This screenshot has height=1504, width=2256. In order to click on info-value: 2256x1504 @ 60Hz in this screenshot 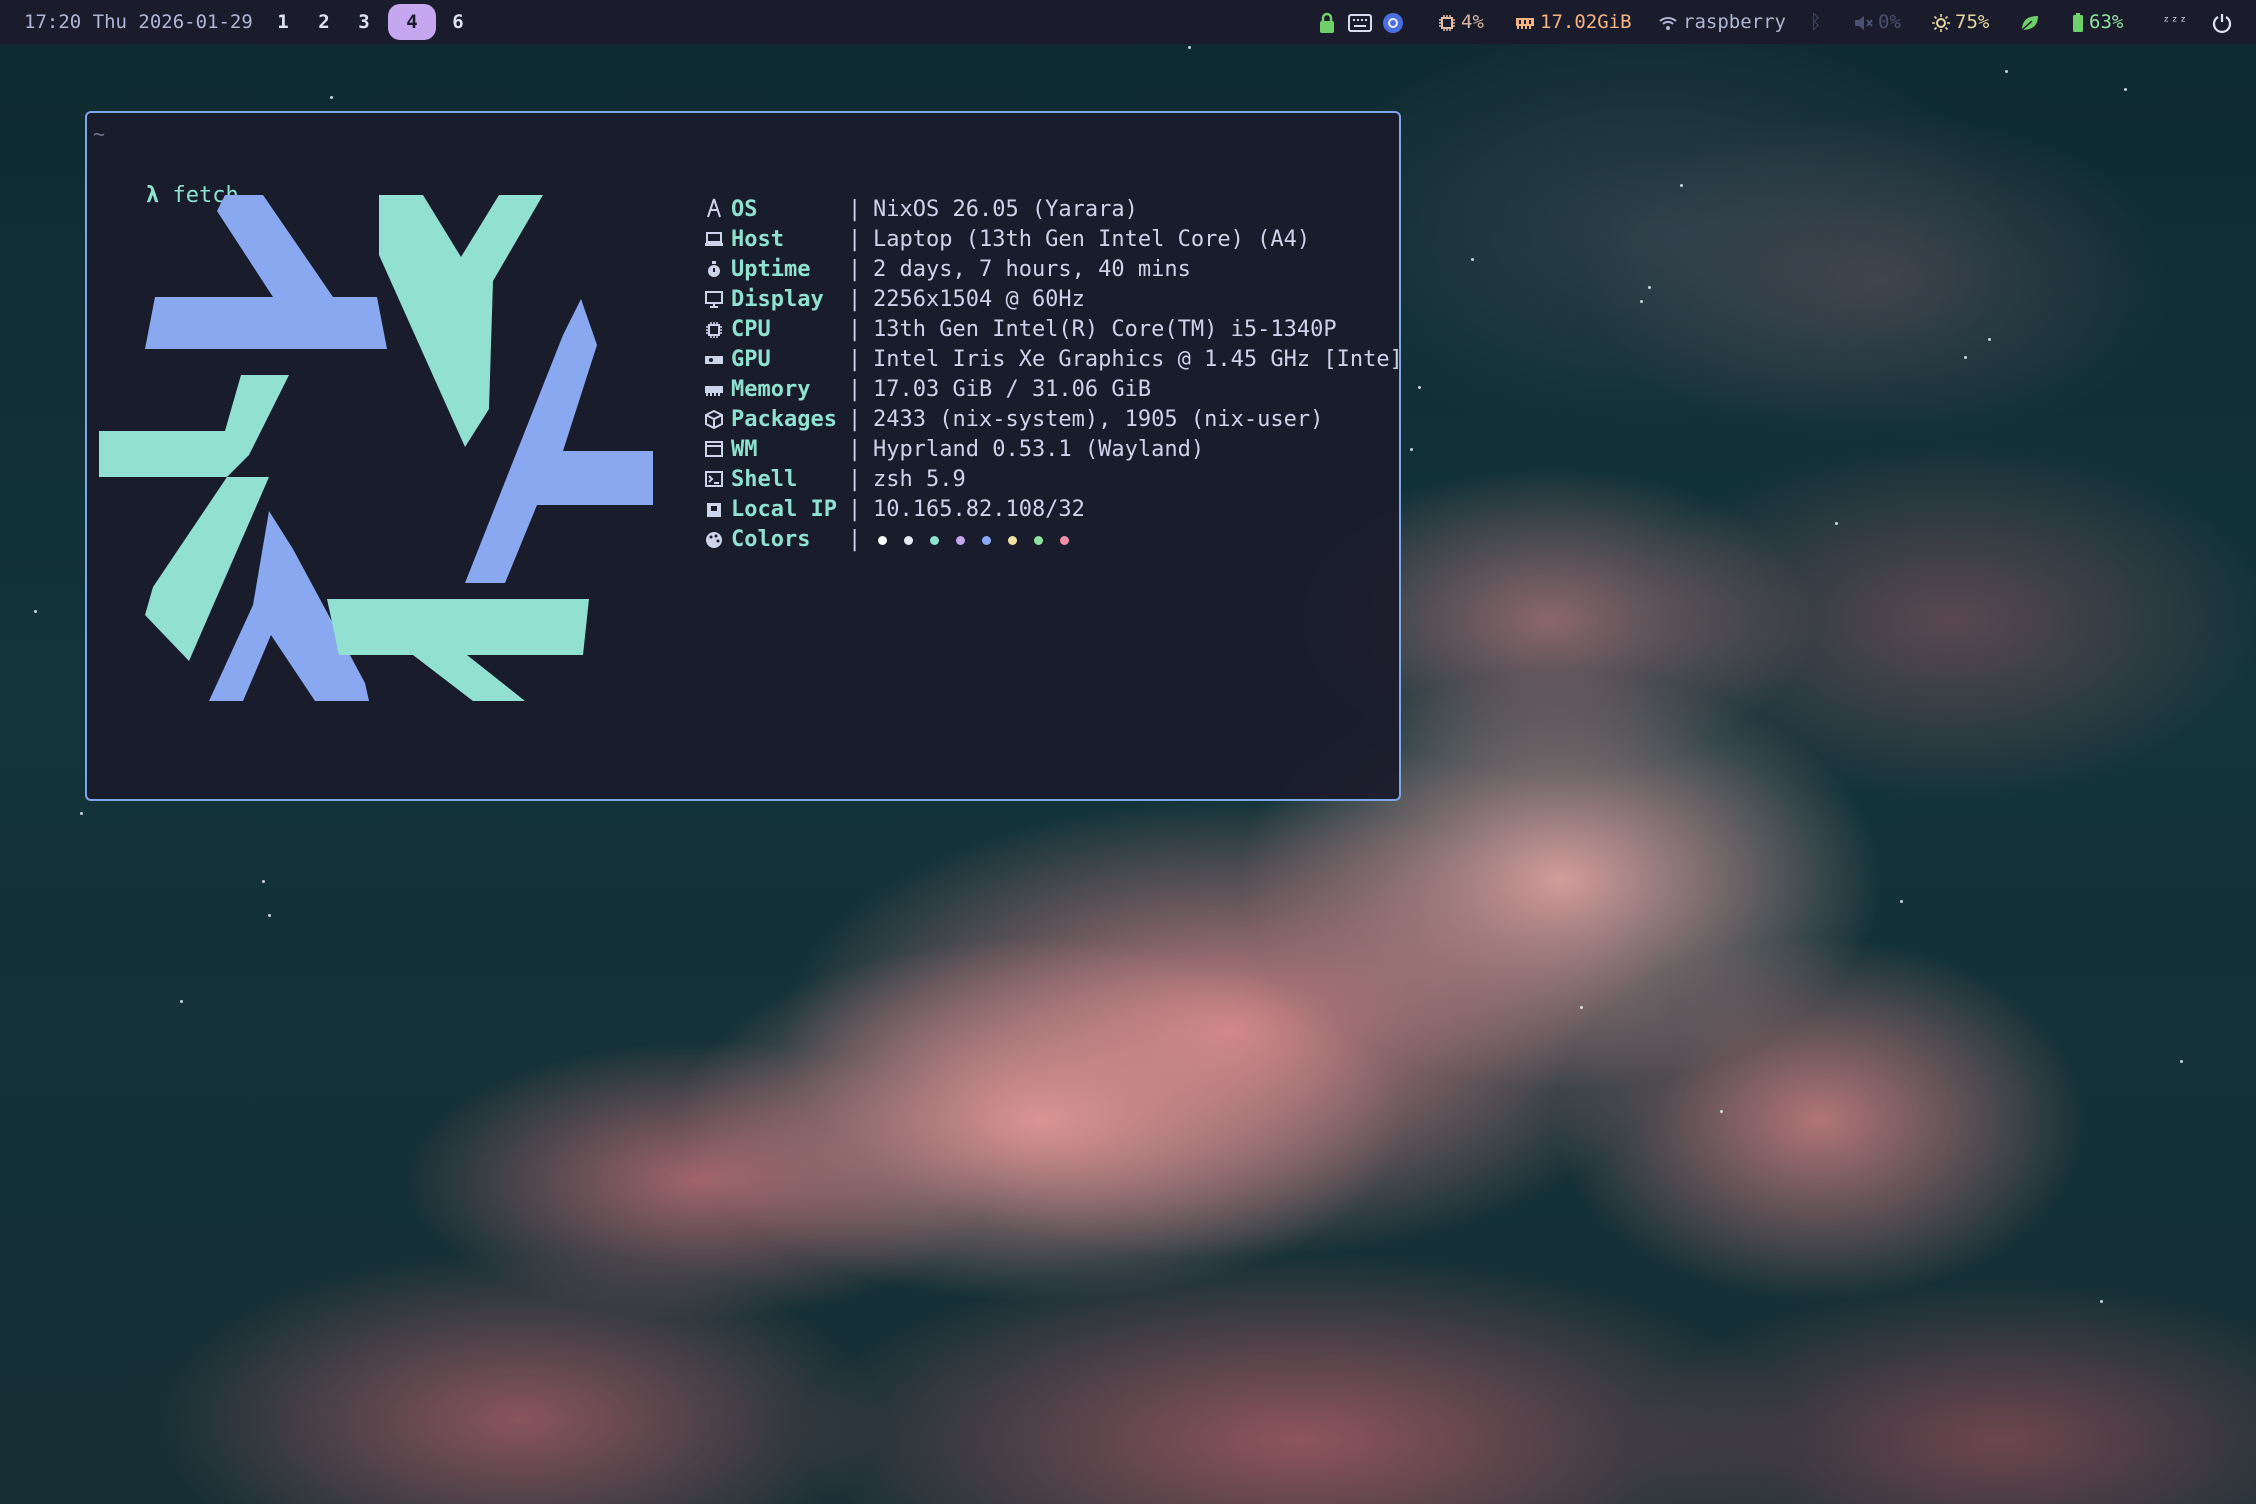, I will do `click(979, 299)`.